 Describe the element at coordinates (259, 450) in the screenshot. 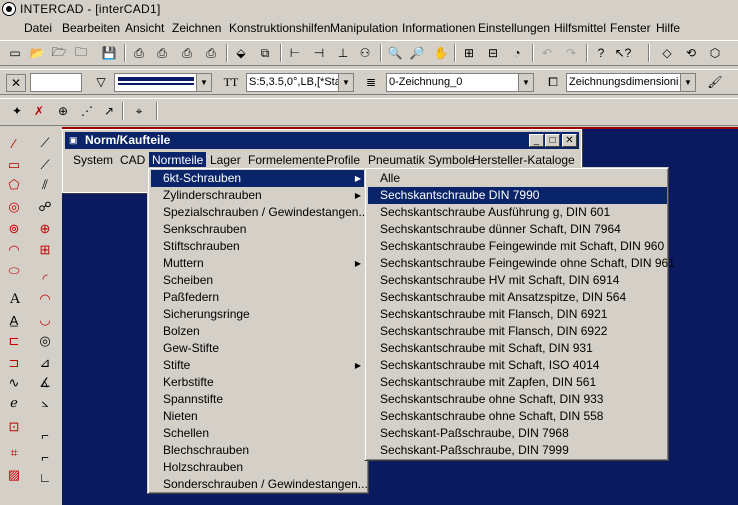

I see `menu-item-blechschrauben: Blechschrauben` at that location.